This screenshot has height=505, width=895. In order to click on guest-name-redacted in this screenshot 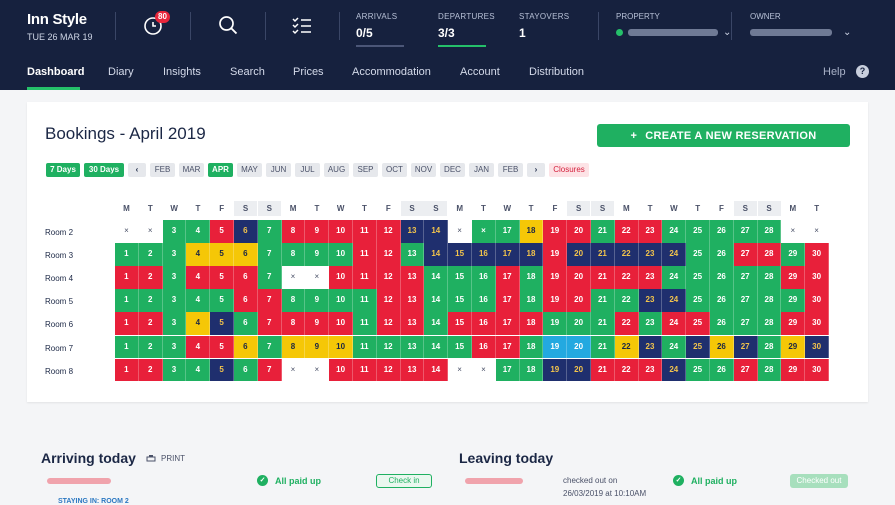, I will do `click(494, 481)`.